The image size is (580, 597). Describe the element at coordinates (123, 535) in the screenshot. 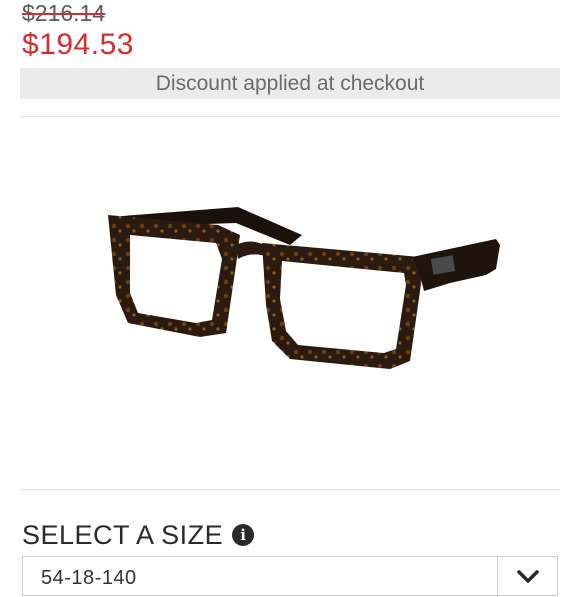

I see `size-heading-label: SELECT A SIZE` at that location.